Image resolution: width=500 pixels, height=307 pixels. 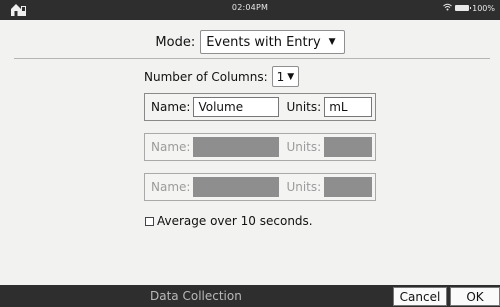 What do you see at coordinates (196, 296) in the screenshot?
I see `bottom-bar-title: Data Collection` at bounding box center [196, 296].